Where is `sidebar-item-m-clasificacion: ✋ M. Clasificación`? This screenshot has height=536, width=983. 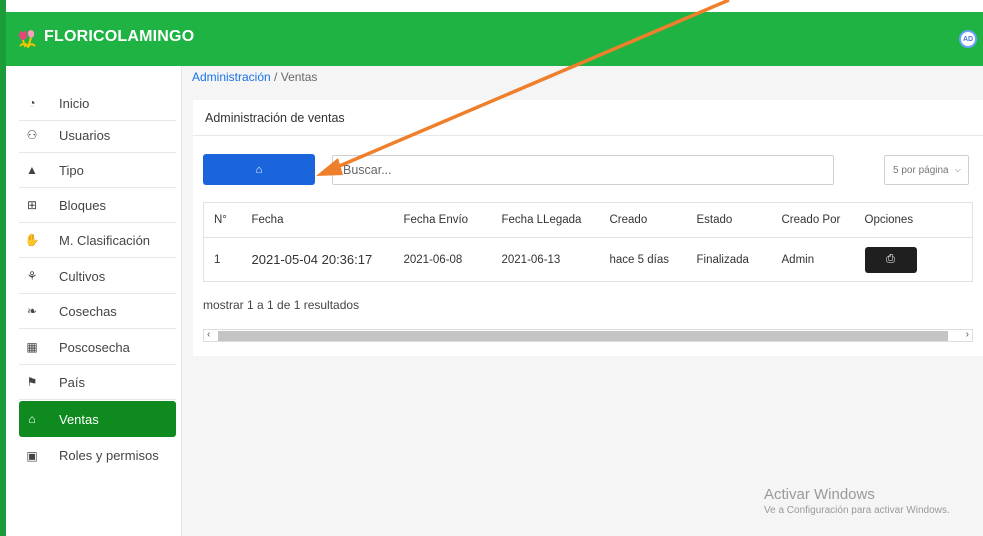
sidebar-item-m-clasificacion: ✋ M. Clasificación is located at coordinates (97, 240).